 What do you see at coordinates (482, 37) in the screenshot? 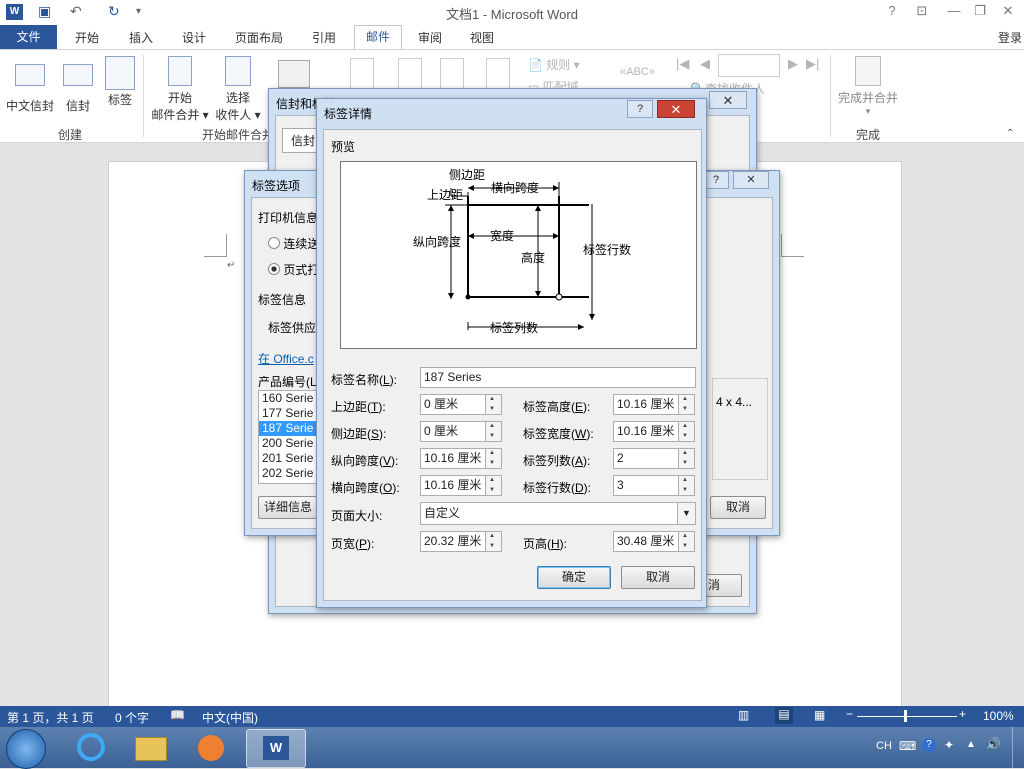
I see `tab-view: 视图` at bounding box center [482, 37].